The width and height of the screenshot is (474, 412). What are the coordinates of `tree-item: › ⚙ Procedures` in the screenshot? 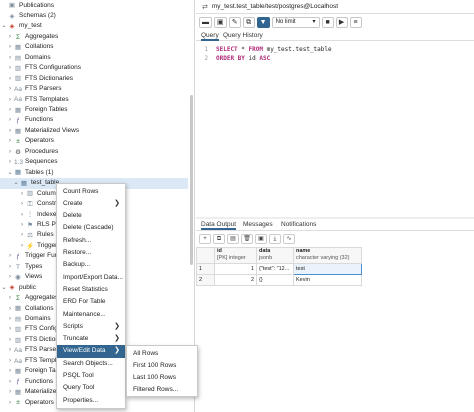 It's located at (29, 152).